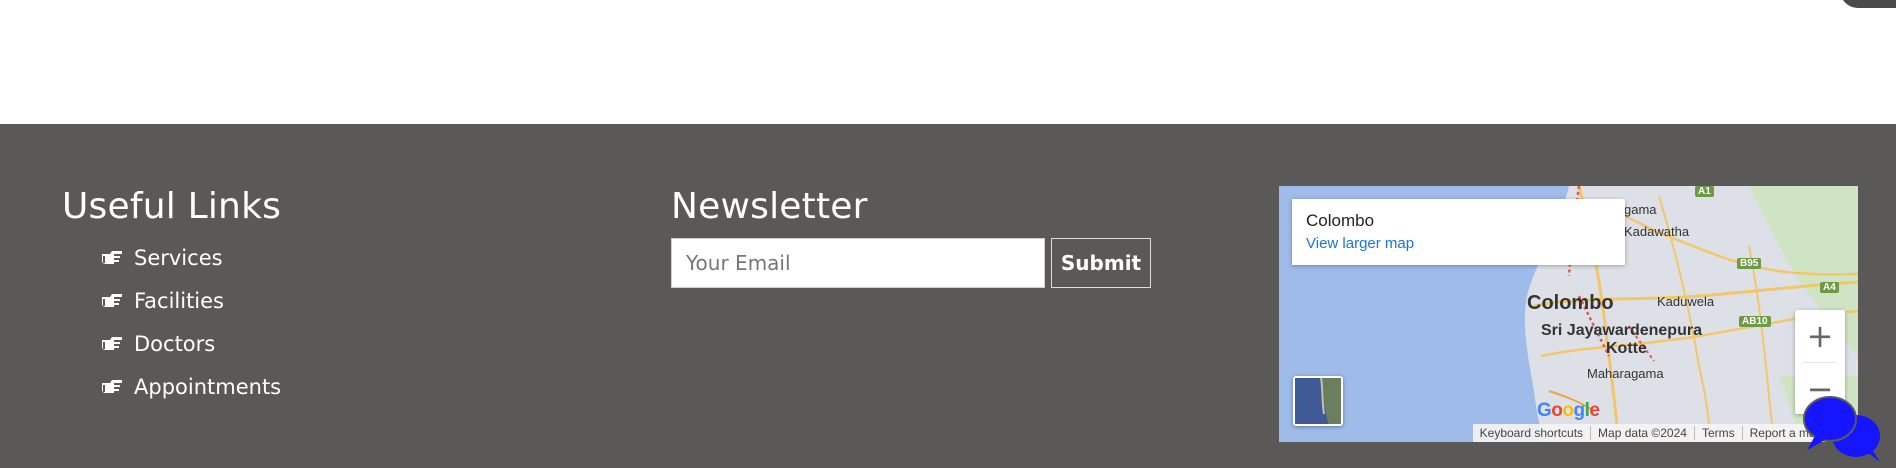 This screenshot has height=468, width=1896. I want to click on list-item: Doctors, so click(190, 343).